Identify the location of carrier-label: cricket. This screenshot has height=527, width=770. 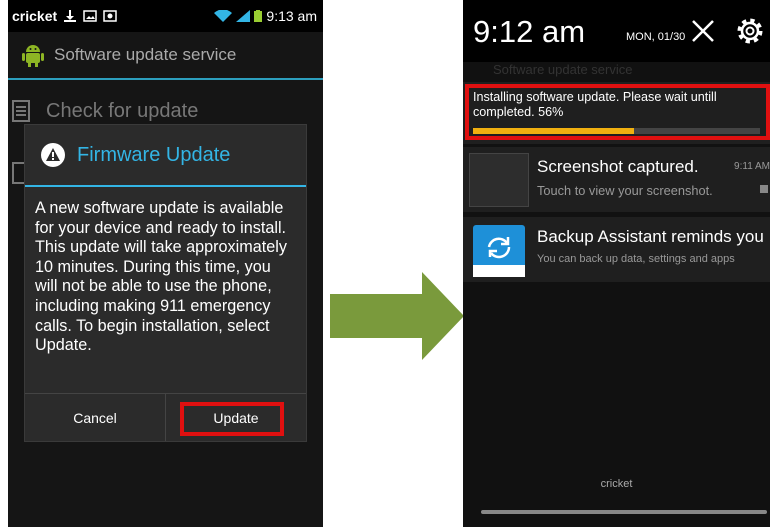
(35, 16).